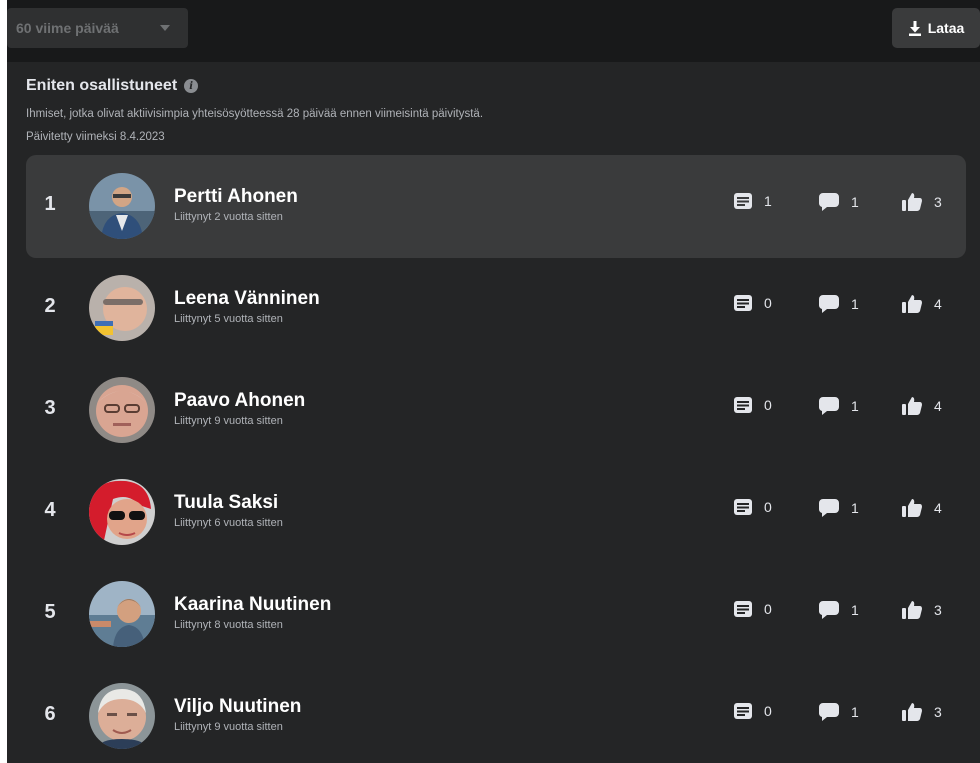  I want to click on member-rank: 1, so click(50, 204).